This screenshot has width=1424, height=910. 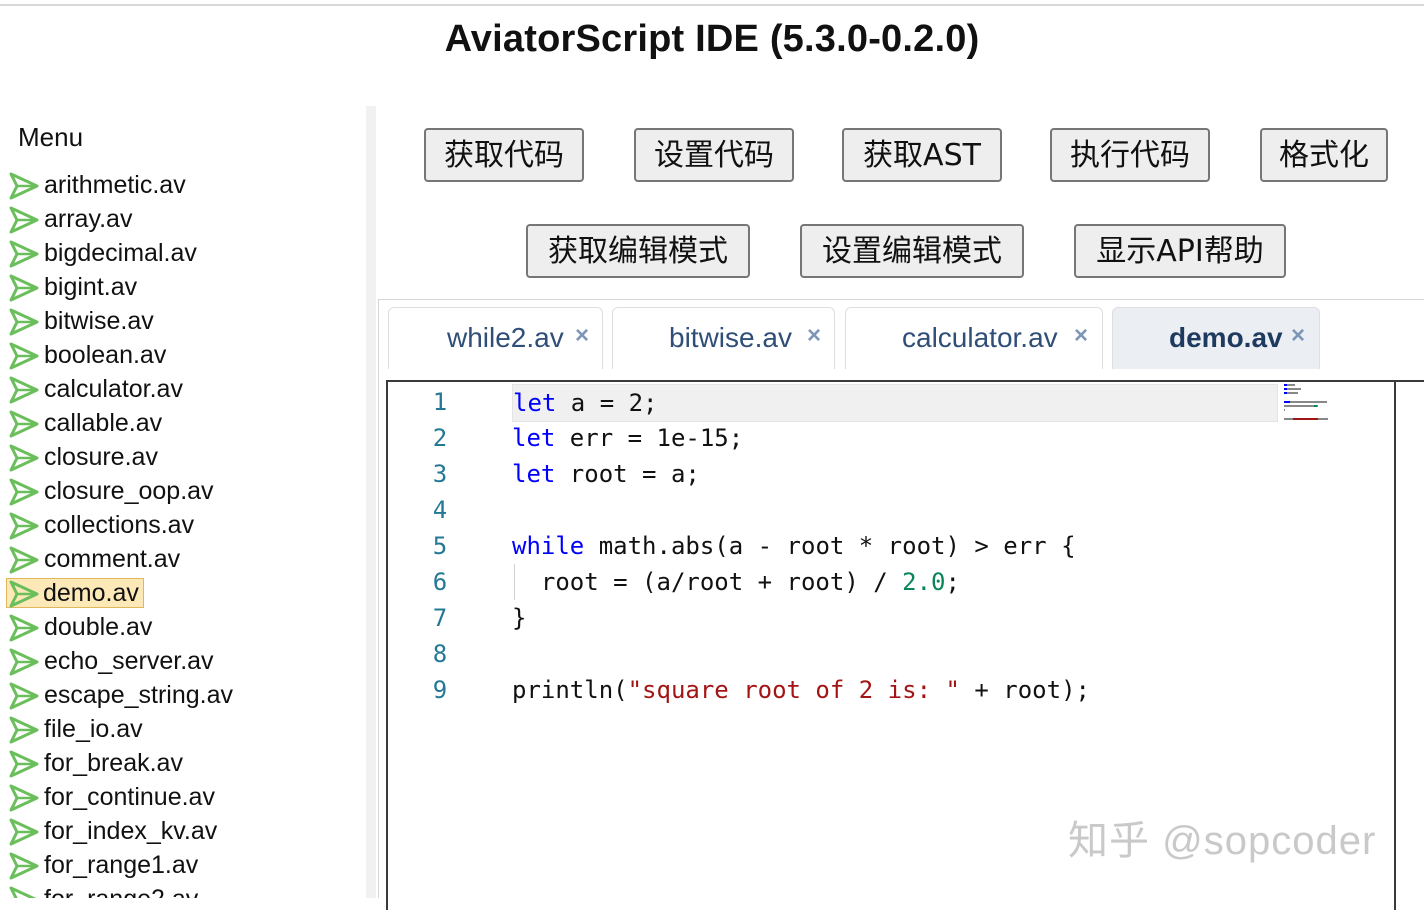 What do you see at coordinates (894, 438) in the screenshot?
I see `code-text: let err = 1e-15;` at bounding box center [894, 438].